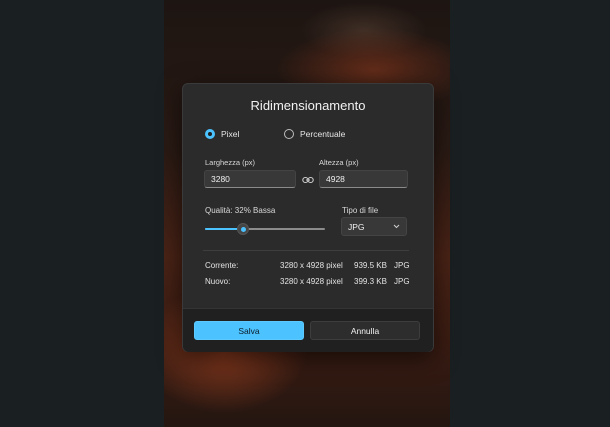 This screenshot has width=610, height=427. What do you see at coordinates (360, 210) in the screenshot?
I see `file-type-label: Tipo di file` at bounding box center [360, 210].